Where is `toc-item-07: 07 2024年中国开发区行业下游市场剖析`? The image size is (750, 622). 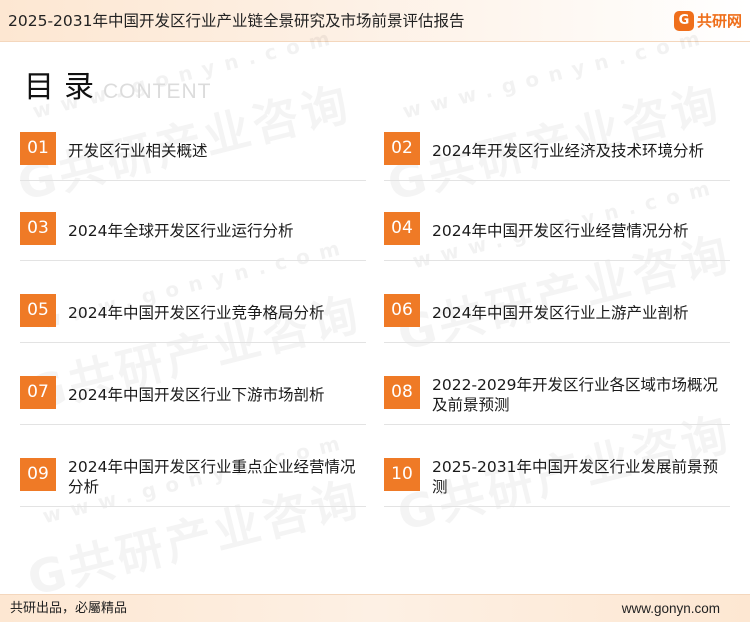 toc-item-07: 07 2024年中国开发区行业下游市场剖析 is located at coordinates (194, 396).